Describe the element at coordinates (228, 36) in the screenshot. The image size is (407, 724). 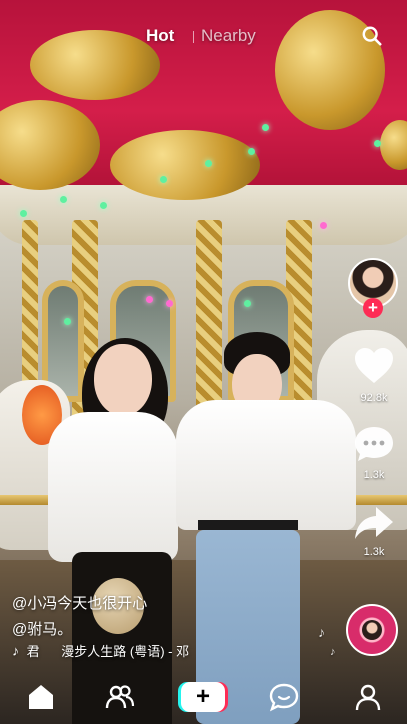
I see `tab-nearby: Nearby` at that location.